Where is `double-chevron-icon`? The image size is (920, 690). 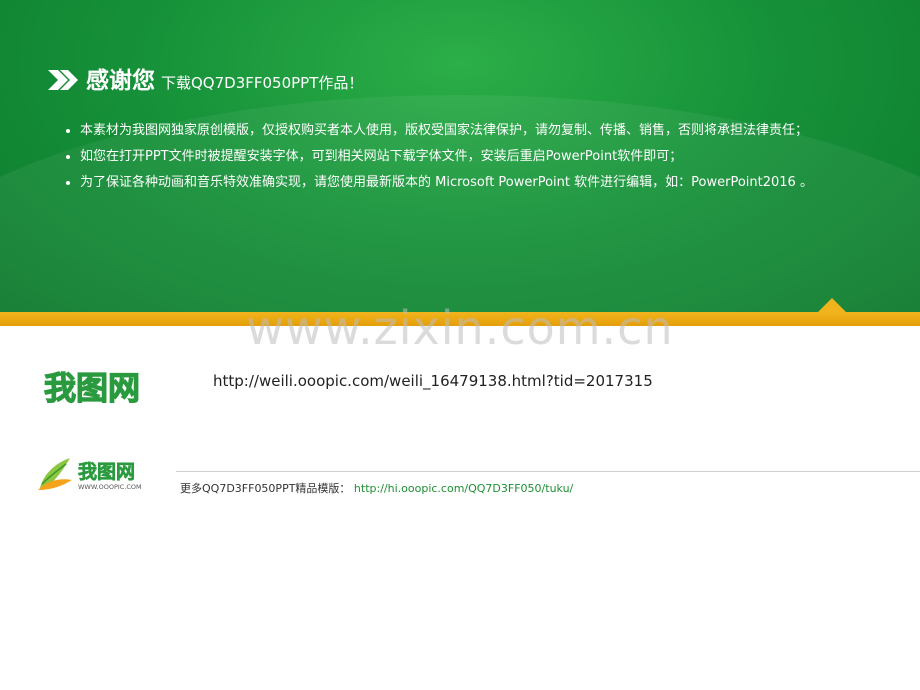
double-chevron-icon is located at coordinates (63, 80).